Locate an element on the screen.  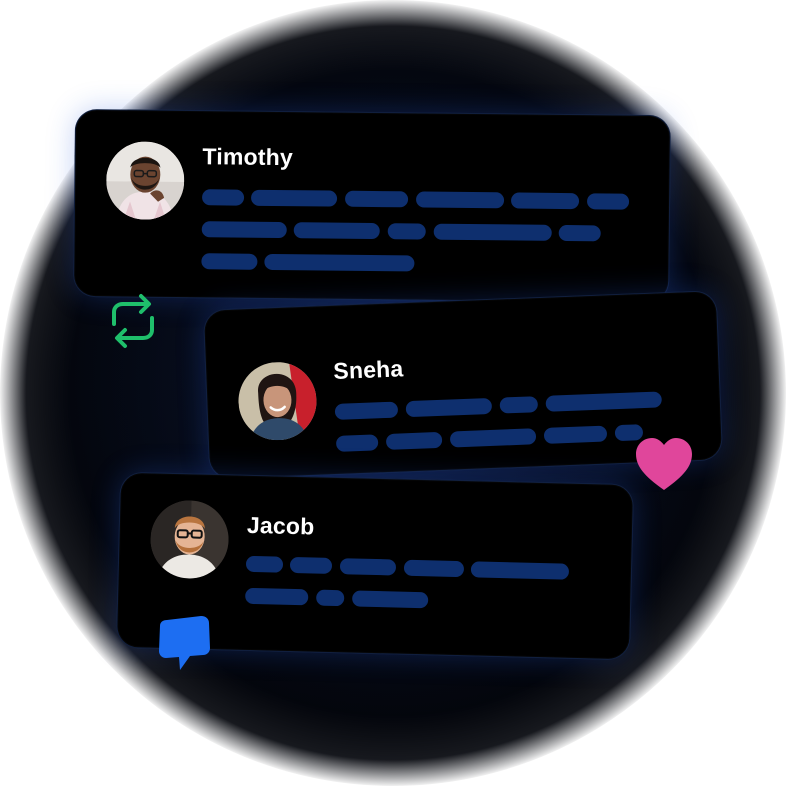
avatar-jacob-image is located at coordinates (189, 539).